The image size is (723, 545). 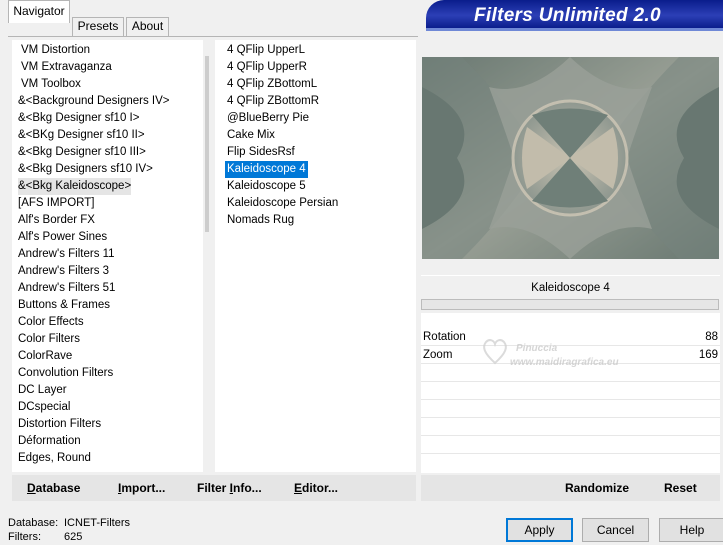 I want to click on status-database-value: ICNET-Filters, so click(x=97, y=523).